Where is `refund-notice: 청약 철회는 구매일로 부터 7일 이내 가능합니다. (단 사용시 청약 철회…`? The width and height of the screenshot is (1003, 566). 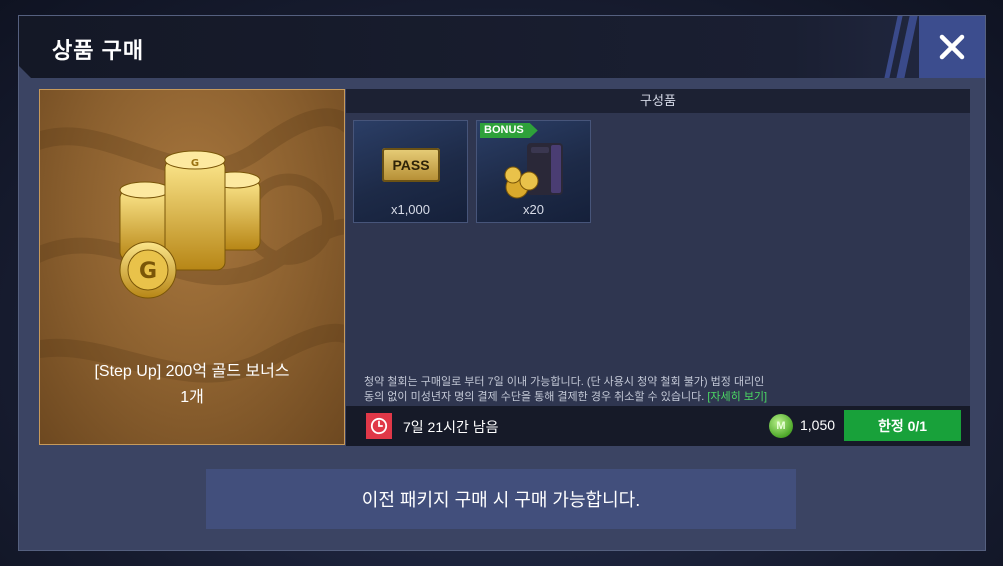
refund-notice: 청약 철회는 구매일로 부터 7일 이내 가능합니다. (단 사용시 청약 철회… is located at coordinates (599, 390).